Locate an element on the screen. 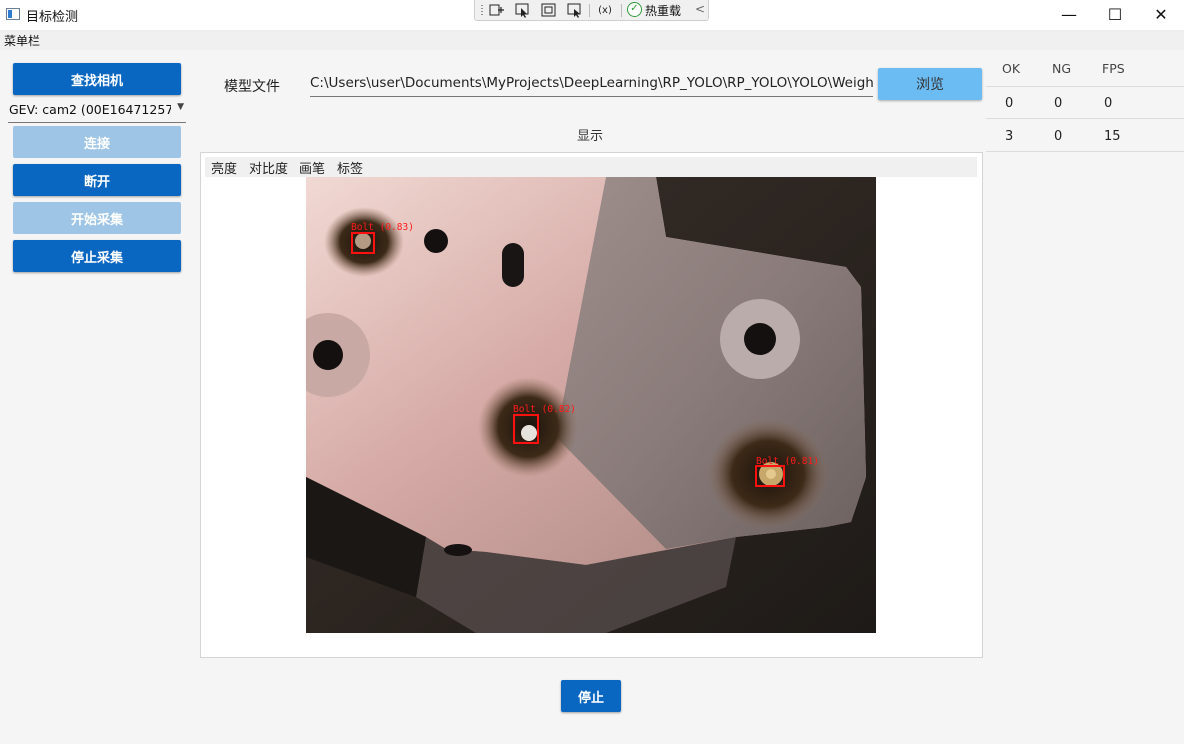 The width and height of the screenshot is (1184, 744). select-element-icon is located at coordinates (523, 10).